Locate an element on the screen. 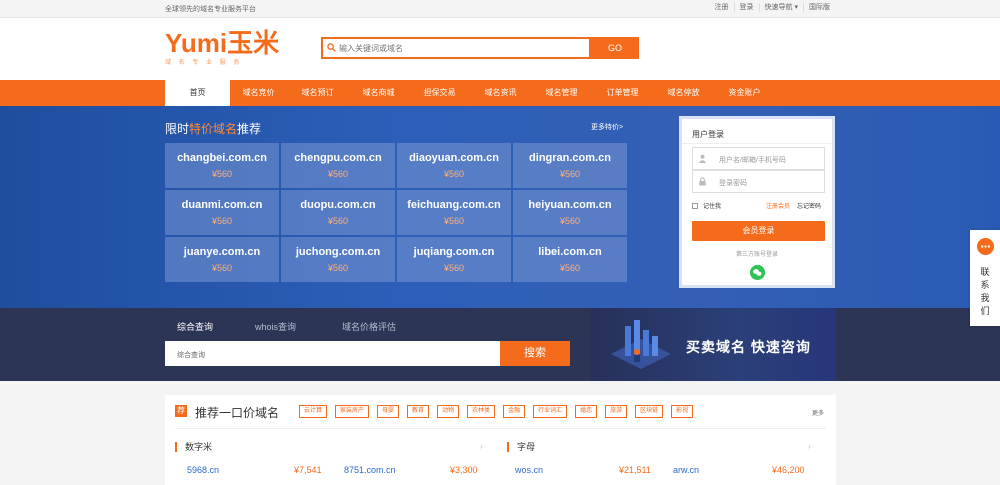 This screenshot has width=1000, height=485. tag-home-realestate: 家装房产 is located at coordinates (352, 411).